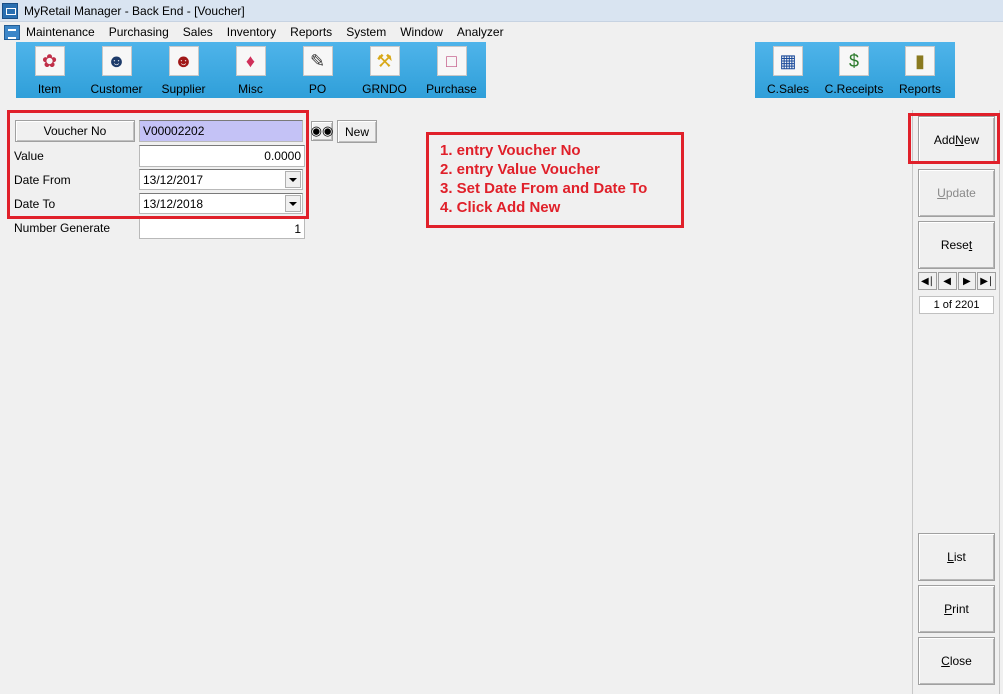 The width and height of the screenshot is (1003, 694). I want to click on toolbar-purchase-button: □ Purchase, so click(451, 70).